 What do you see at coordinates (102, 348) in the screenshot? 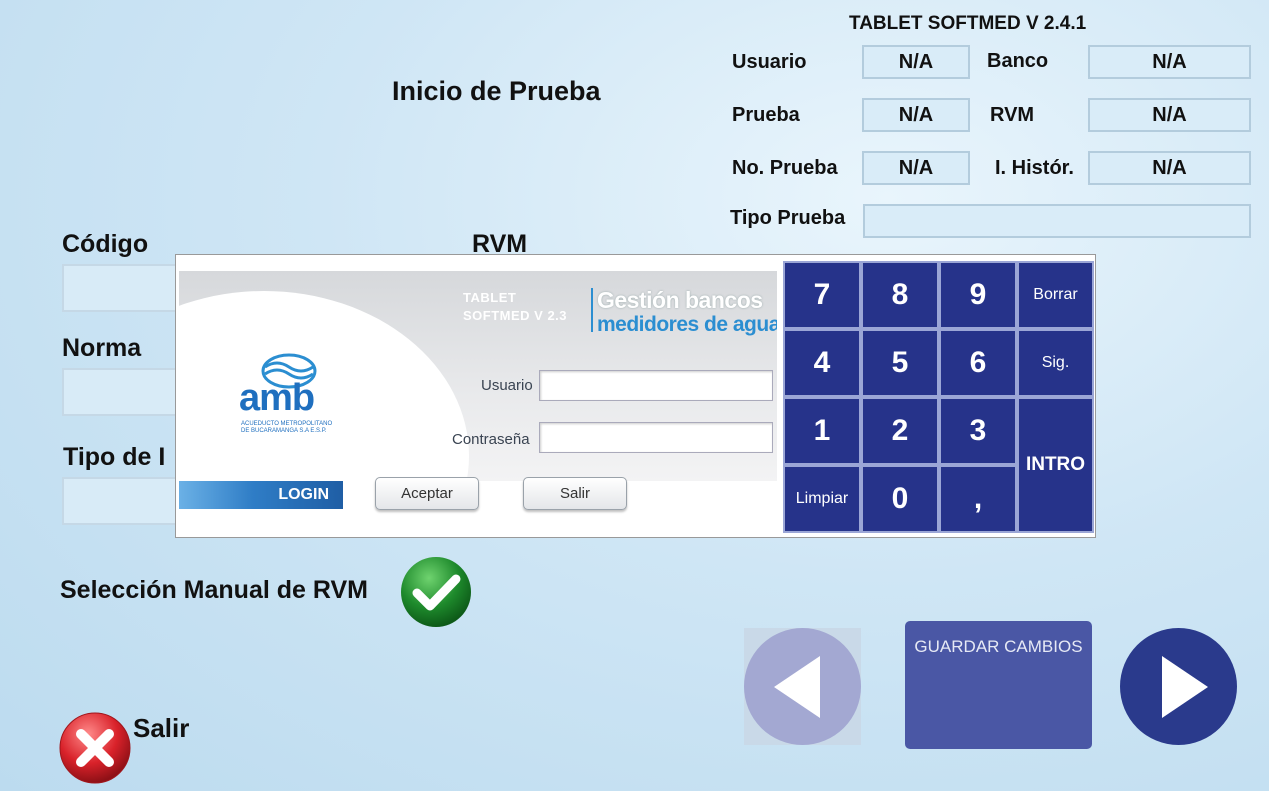
I see `norma-label: Norma` at bounding box center [102, 348].